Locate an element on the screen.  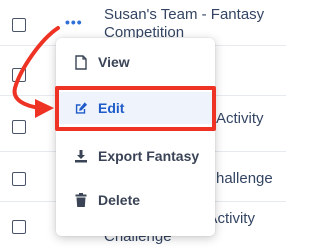
menu-item-export-fantasy: Export Fantasy is located at coordinates (135, 156).